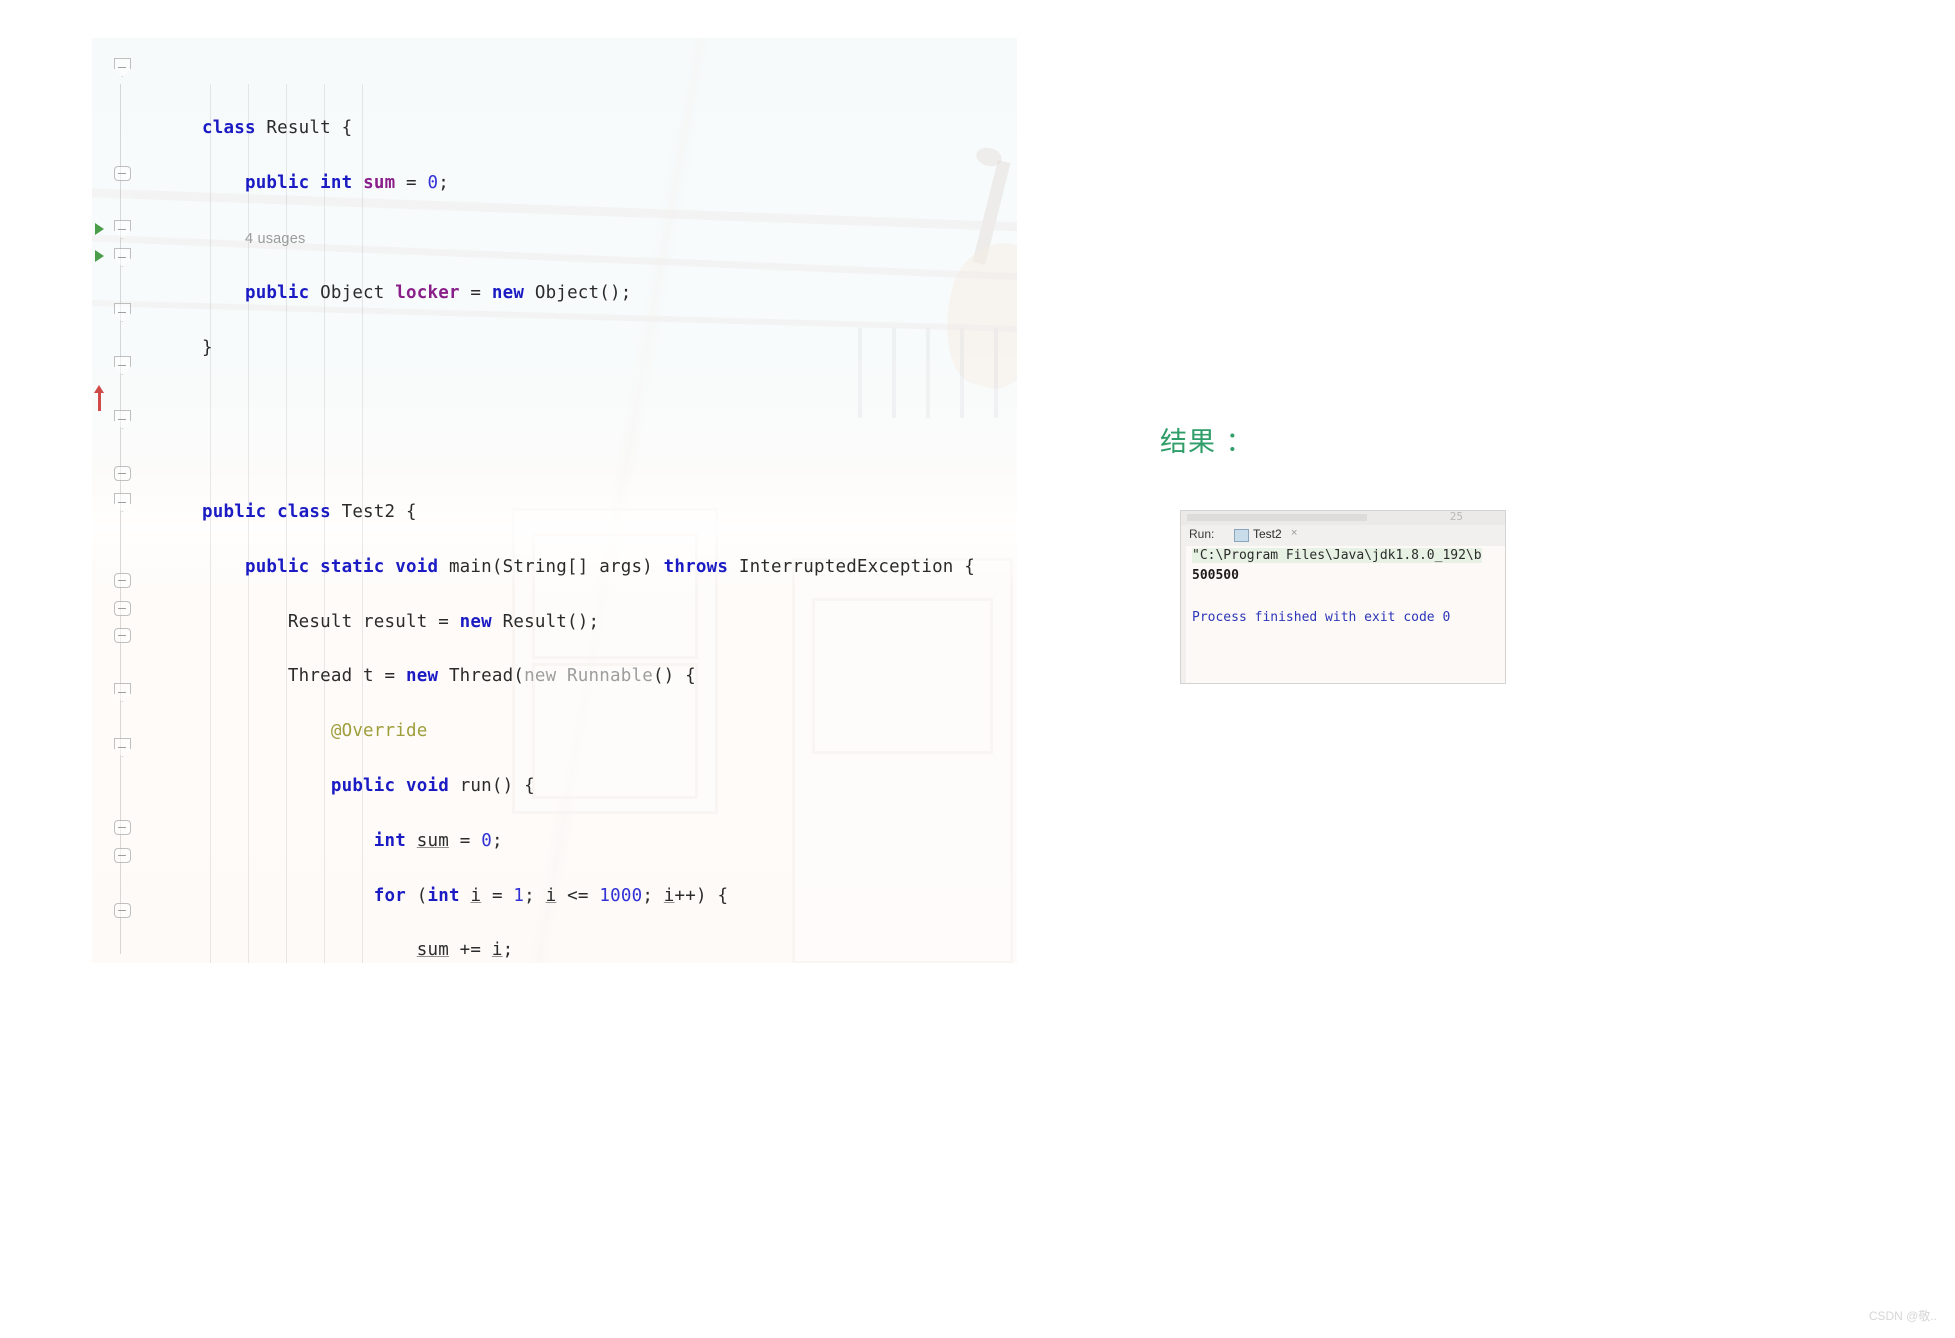 This screenshot has height=1338, width=1955. Describe the element at coordinates (277, 128) in the screenshot. I see `code-line: class Result {` at that location.